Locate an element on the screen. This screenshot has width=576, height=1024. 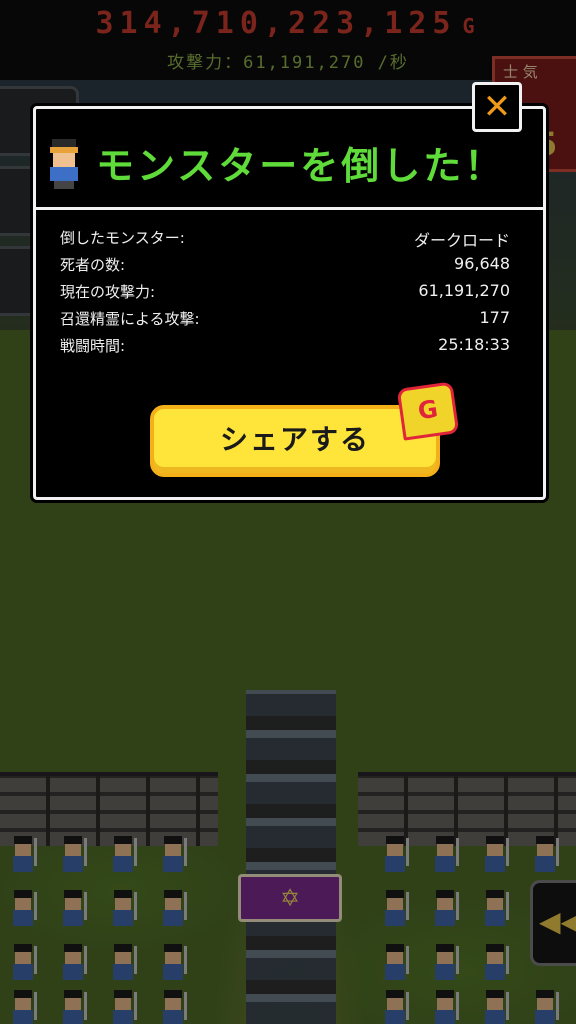
stat-label: 戦闘時間: is located at coordinates (93, 346).